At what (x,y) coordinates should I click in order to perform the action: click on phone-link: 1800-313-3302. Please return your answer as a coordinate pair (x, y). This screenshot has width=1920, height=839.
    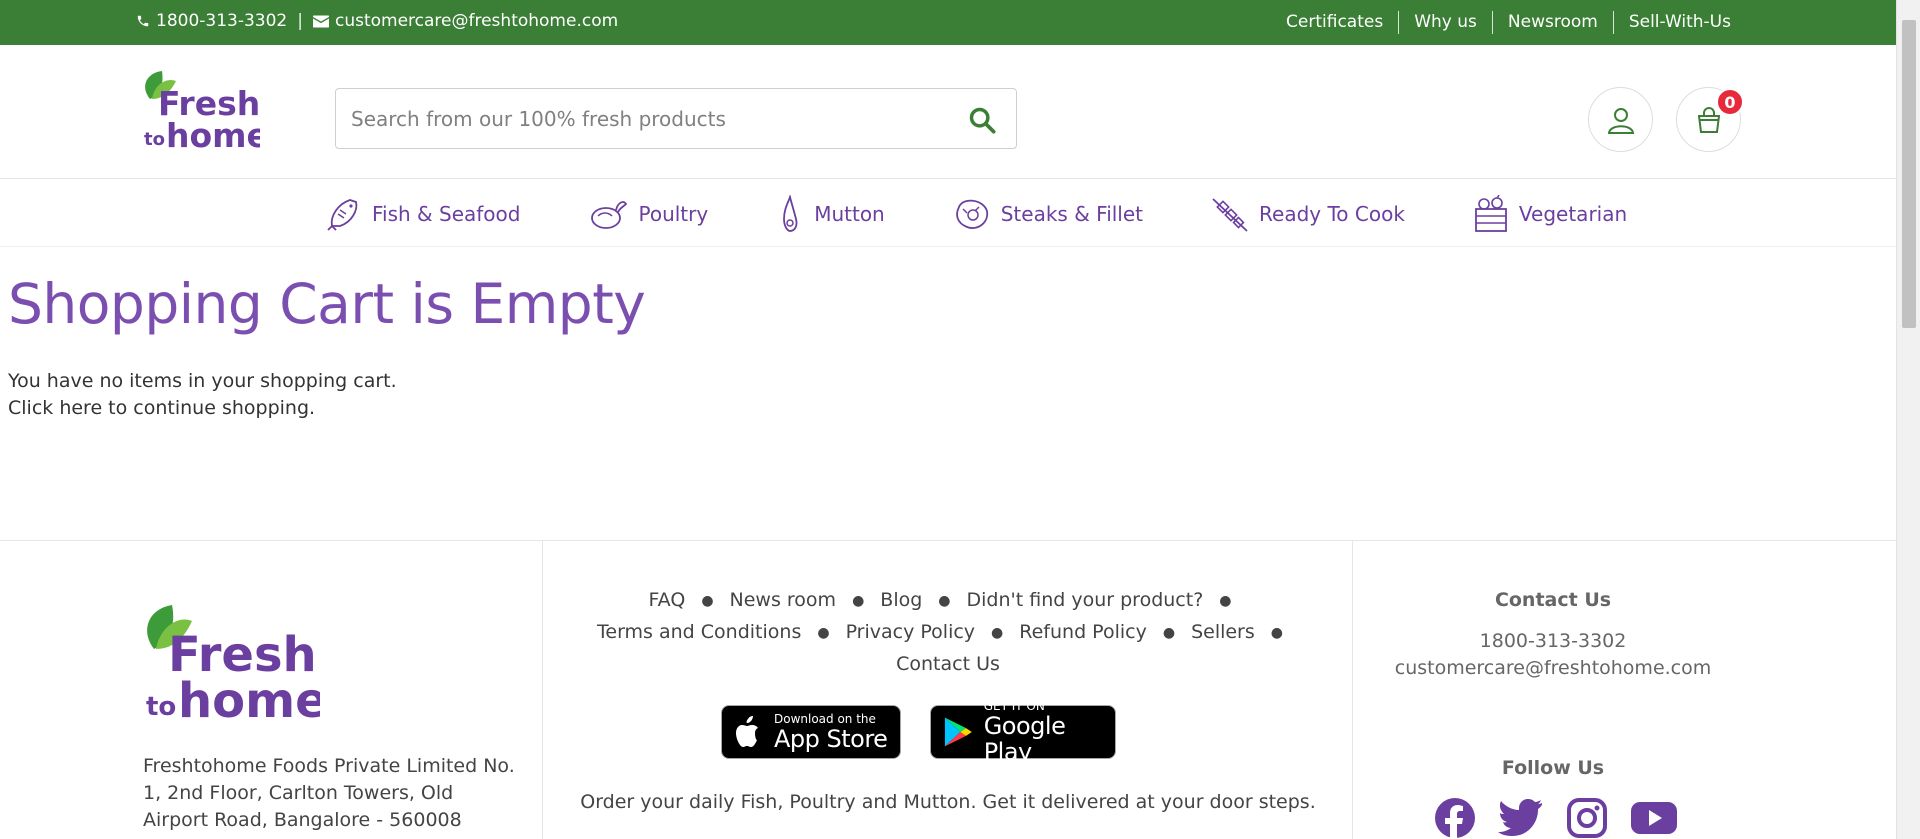
    Looking at the image, I should click on (211, 21).